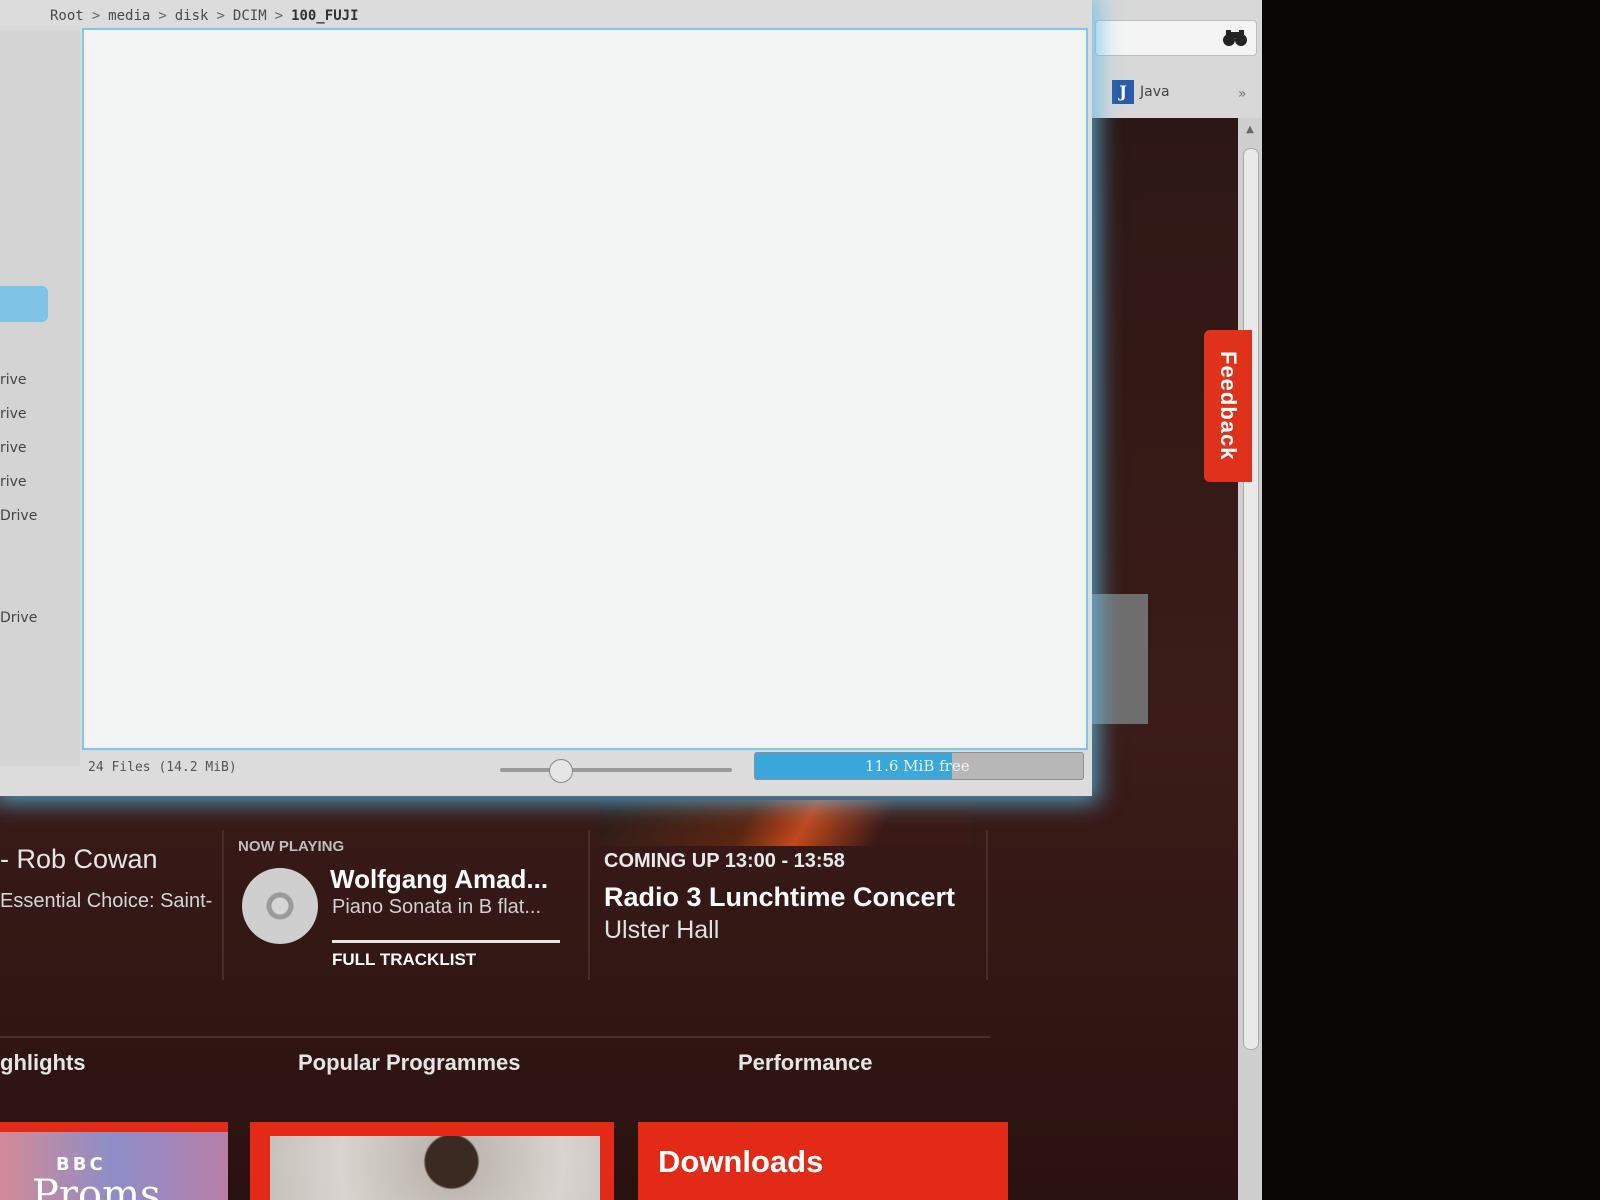 The image size is (1600, 1200). What do you see at coordinates (324, 16) in the screenshot?
I see `breadcrumb-current-folder: 100_FUJI` at bounding box center [324, 16].